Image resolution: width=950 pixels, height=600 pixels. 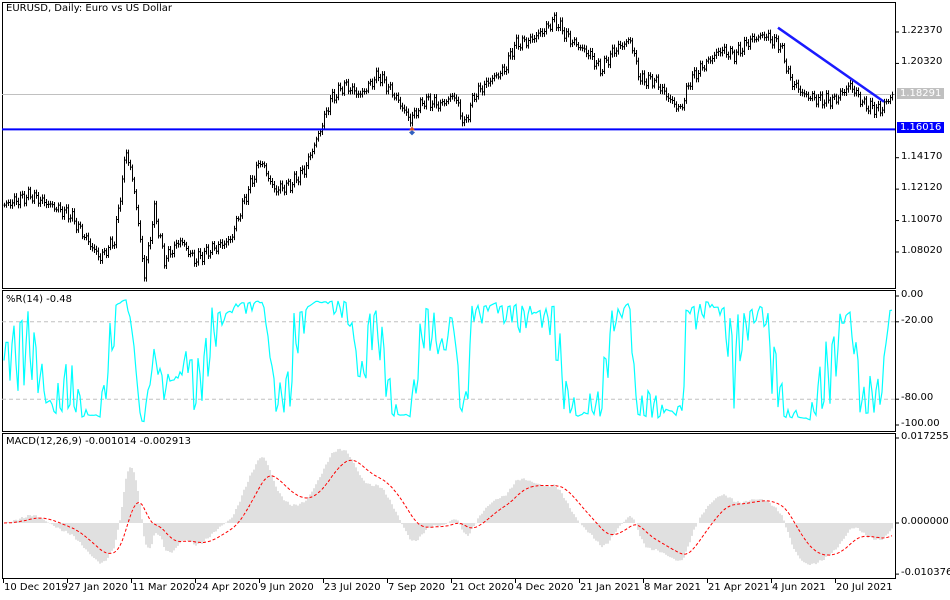 I want to click on time-tick-label: 24 Apr 2020, so click(x=227, y=587).